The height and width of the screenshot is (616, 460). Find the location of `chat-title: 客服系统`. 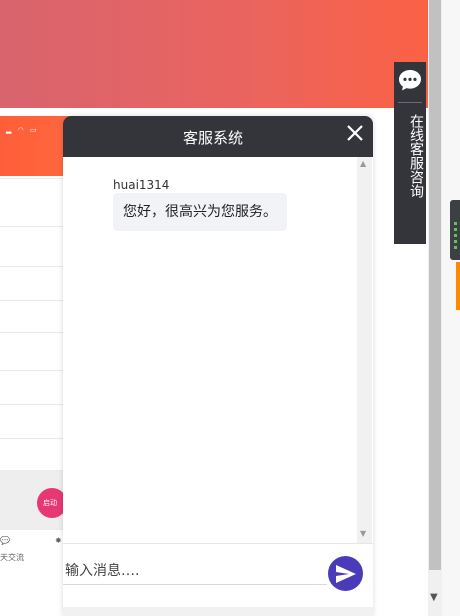

chat-title: 客服系统 is located at coordinates (212, 138).